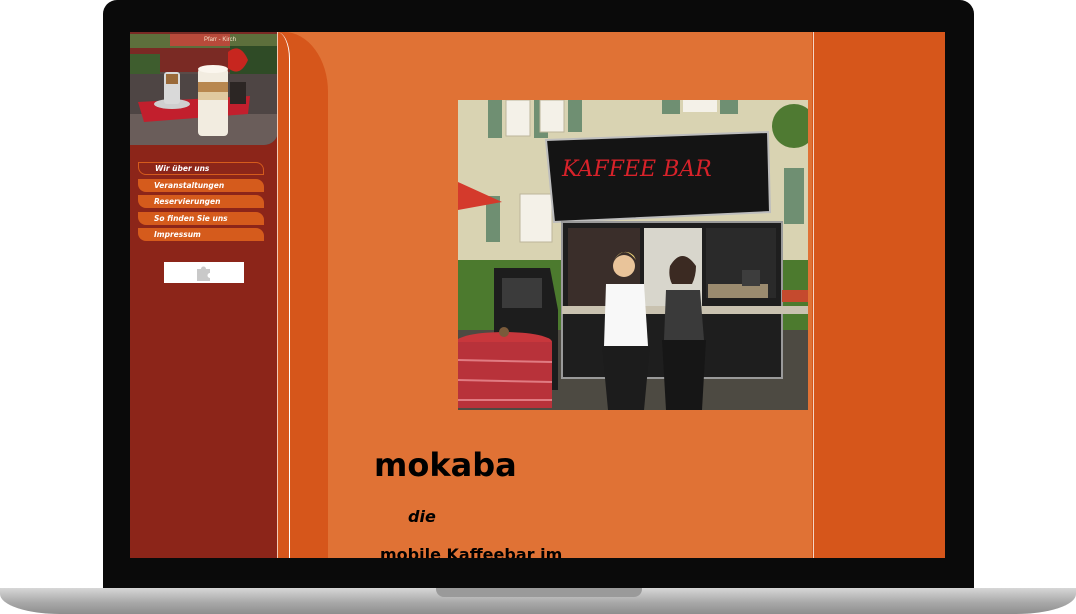 The height and width of the screenshot is (614, 1076). What do you see at coordinates (277, 295) in the screenshot?
I see `sidebar-divider-line` at bounding box center [277, 295].